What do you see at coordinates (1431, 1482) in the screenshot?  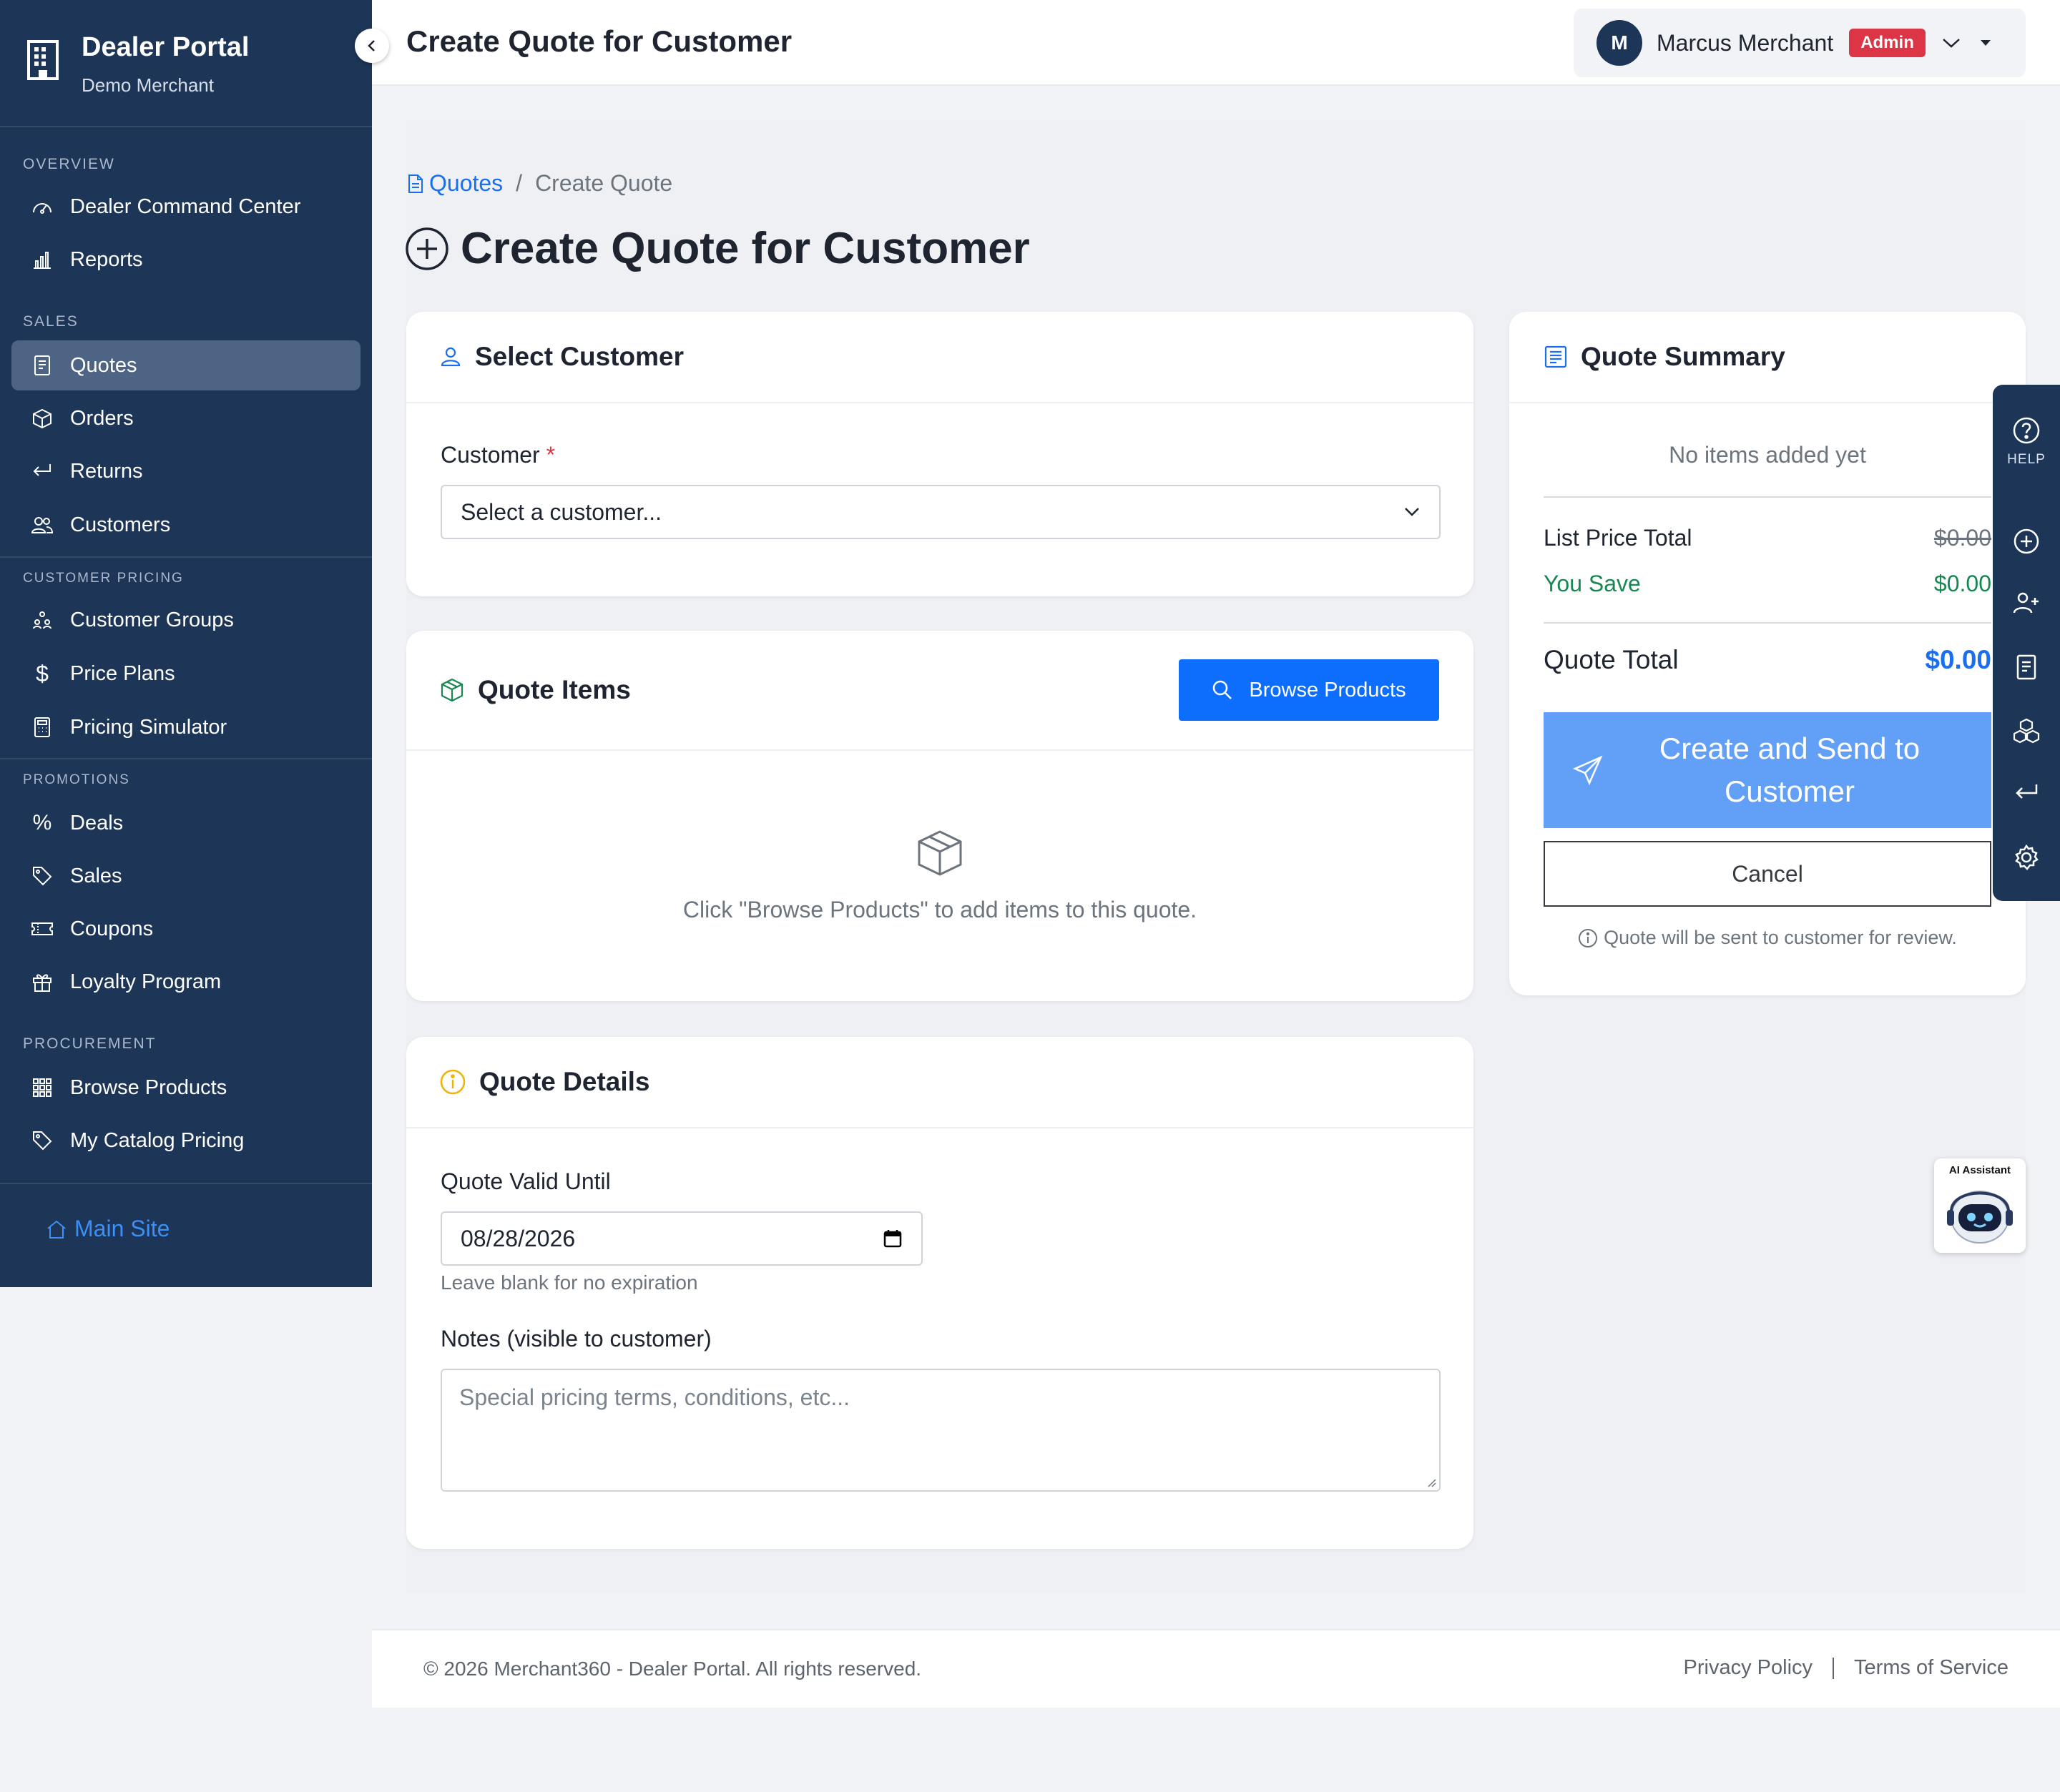 I see `resize-handle-icon` at bounding box center [1431, 1482].